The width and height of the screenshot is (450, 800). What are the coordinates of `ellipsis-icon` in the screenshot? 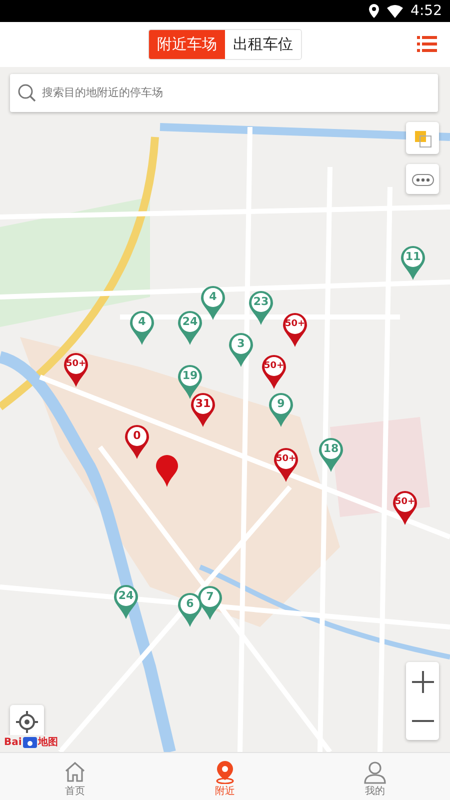 It's located at (423, 180).